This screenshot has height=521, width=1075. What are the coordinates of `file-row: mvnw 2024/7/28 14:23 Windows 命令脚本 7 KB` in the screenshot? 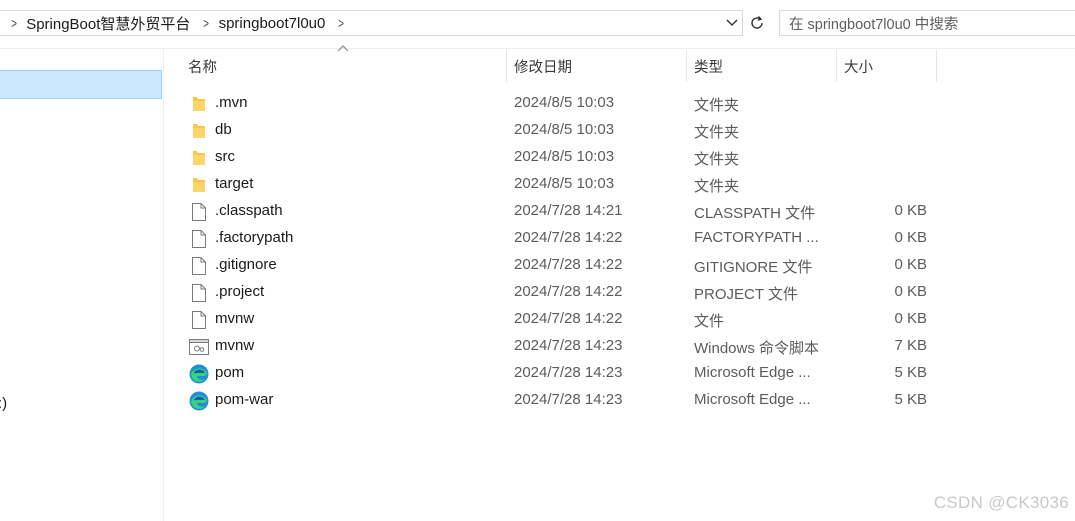 It's located at (555, 346).